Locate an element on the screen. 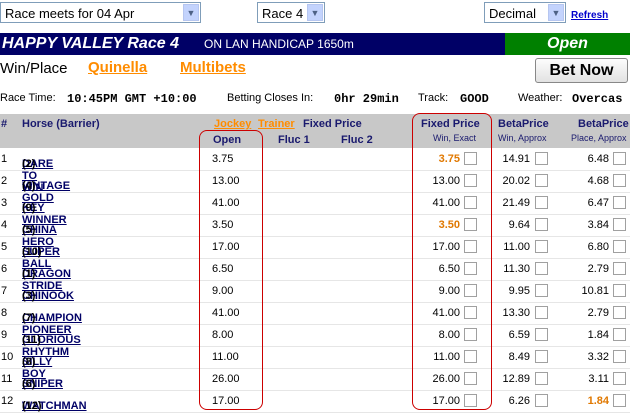 The width and height of the screenshot is (630, 413). header-trainer-link: Trainer is located at coordinates (276, 124).